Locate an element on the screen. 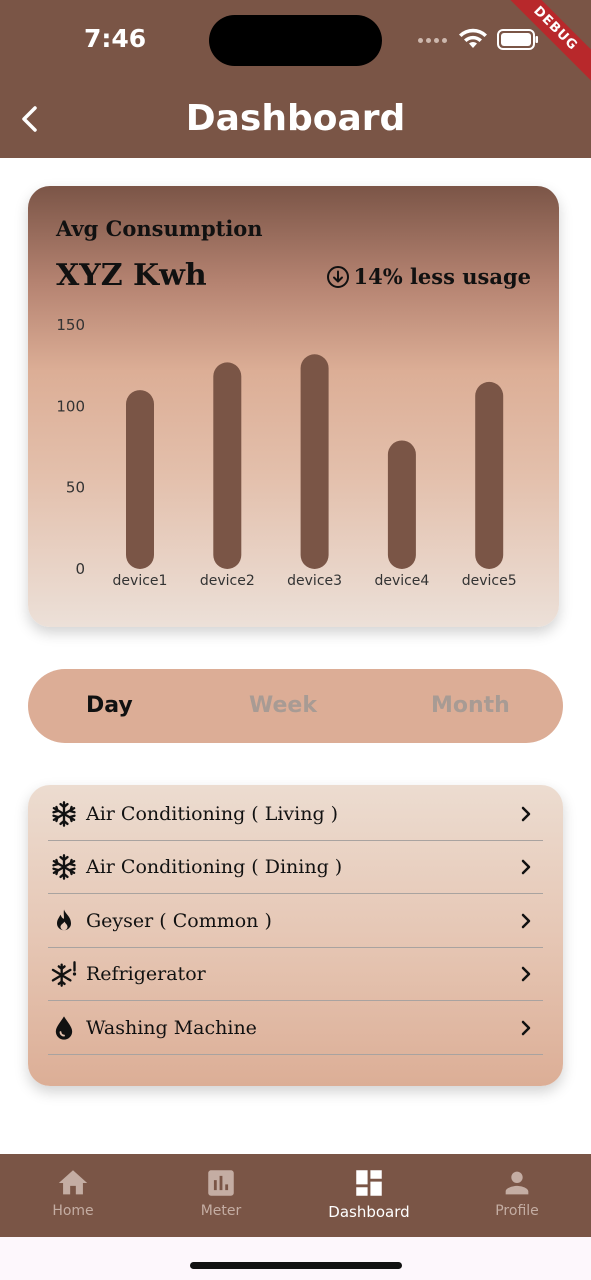 The width and height of the screenshot is (591, 1280). consumption-value: XYZ Kwh is located at coordinates (131, 275).